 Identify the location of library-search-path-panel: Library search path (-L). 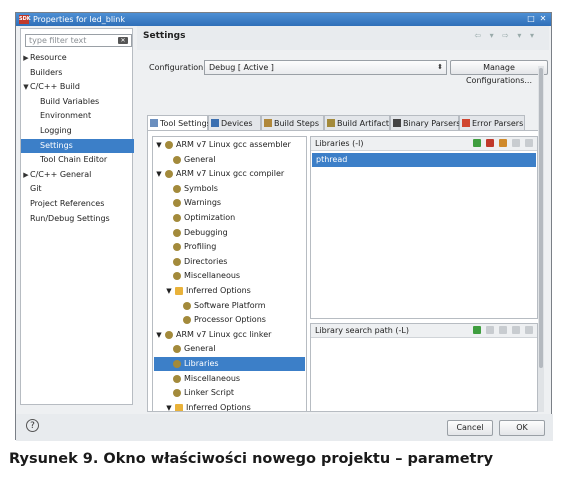
(424, 367).